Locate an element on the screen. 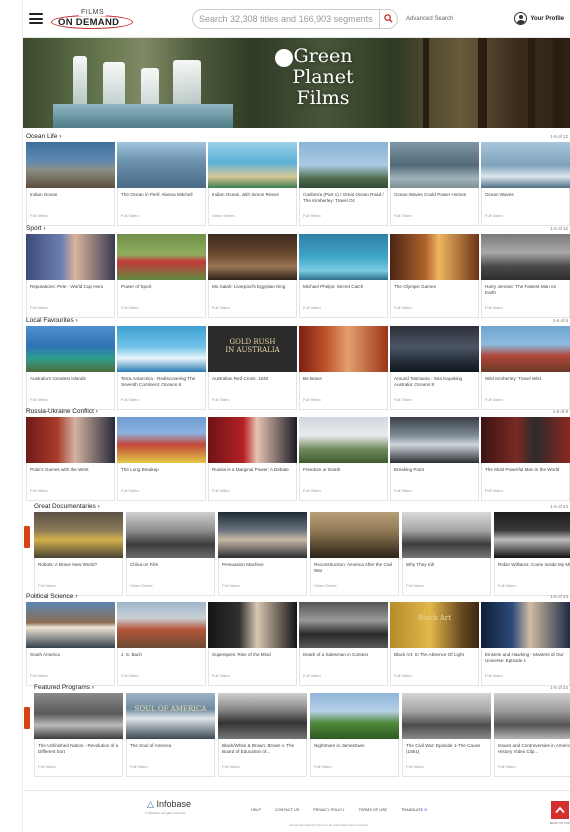 This screenshot has width=570, height=832. video-title: South America is located at coordinates (70, 660).